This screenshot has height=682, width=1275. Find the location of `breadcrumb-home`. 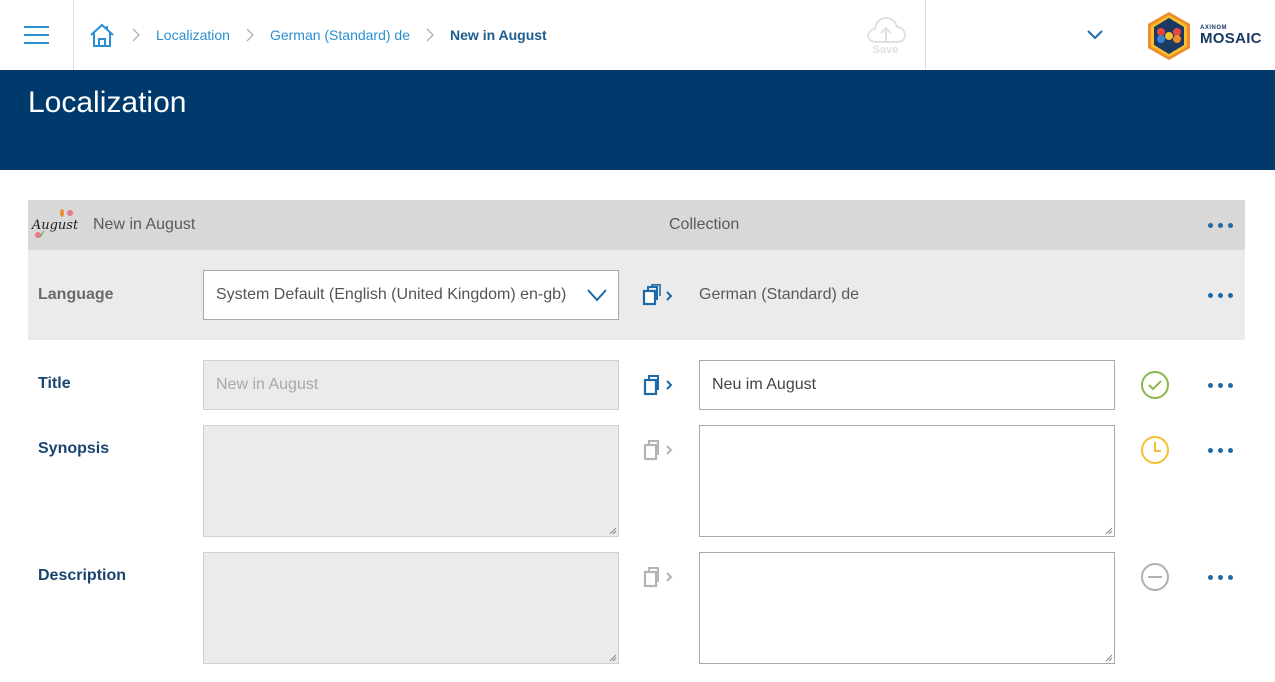

breadcrumb-home is located at coordinates (102, 35).